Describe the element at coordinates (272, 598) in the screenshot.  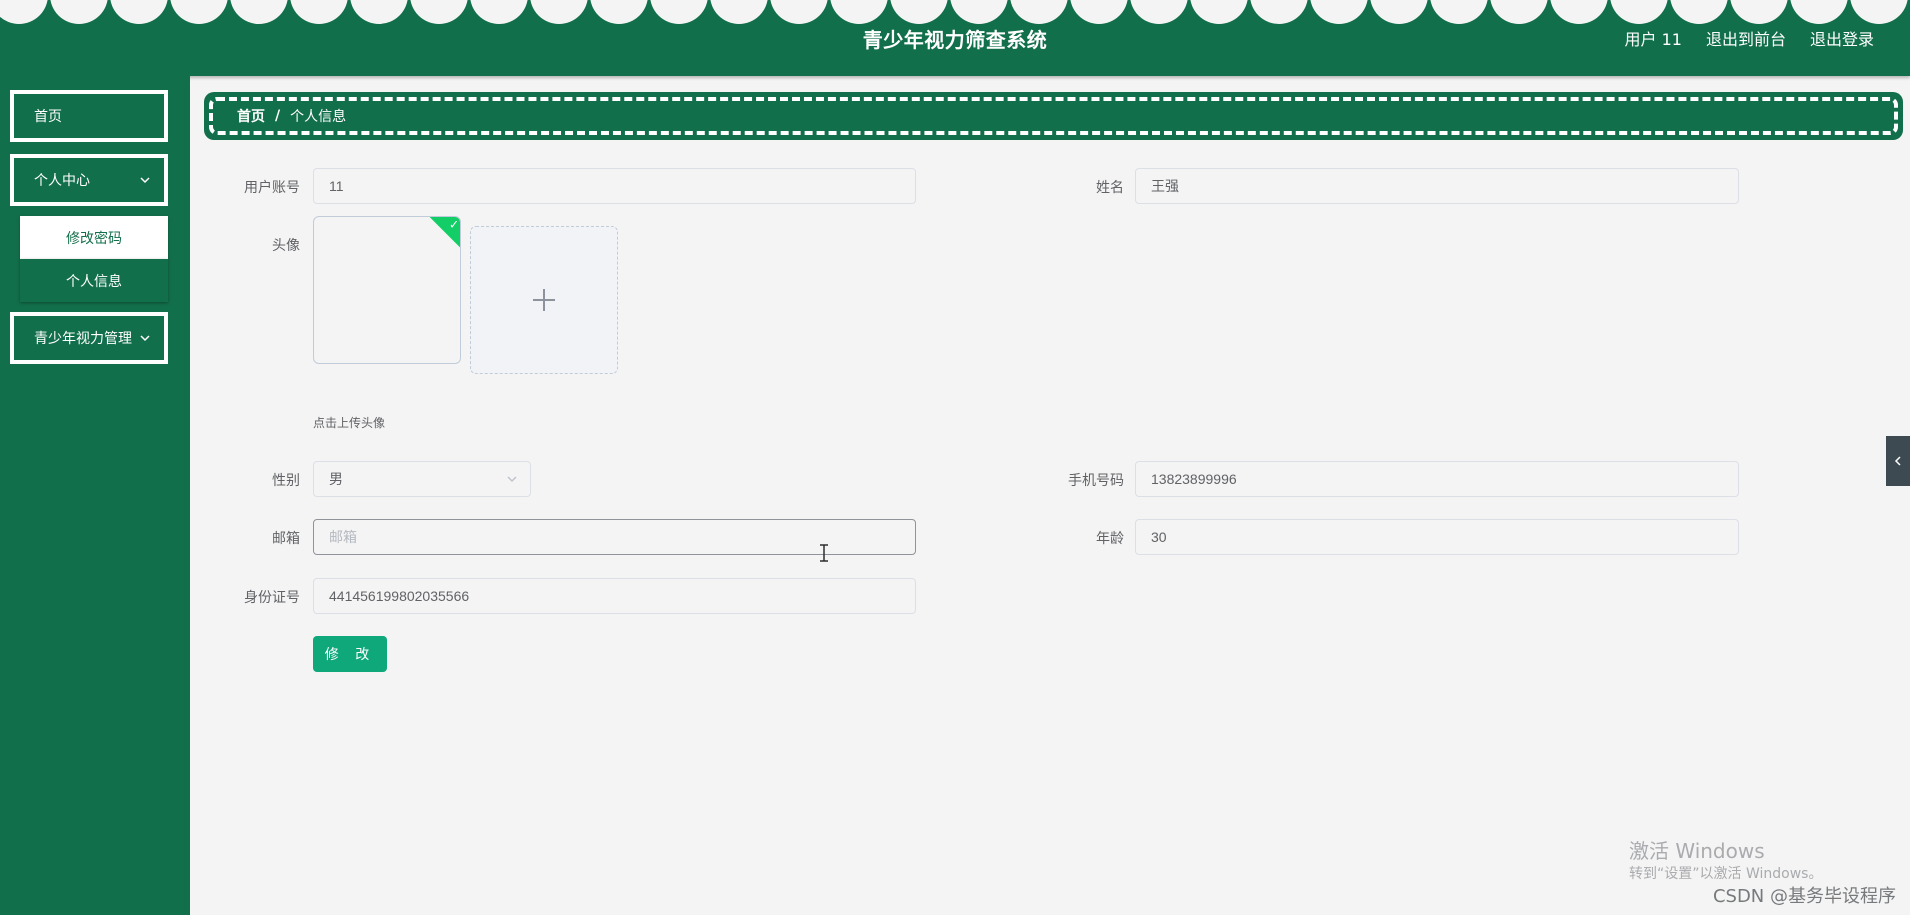
I see `idcard-label: 身份证号` at that location.